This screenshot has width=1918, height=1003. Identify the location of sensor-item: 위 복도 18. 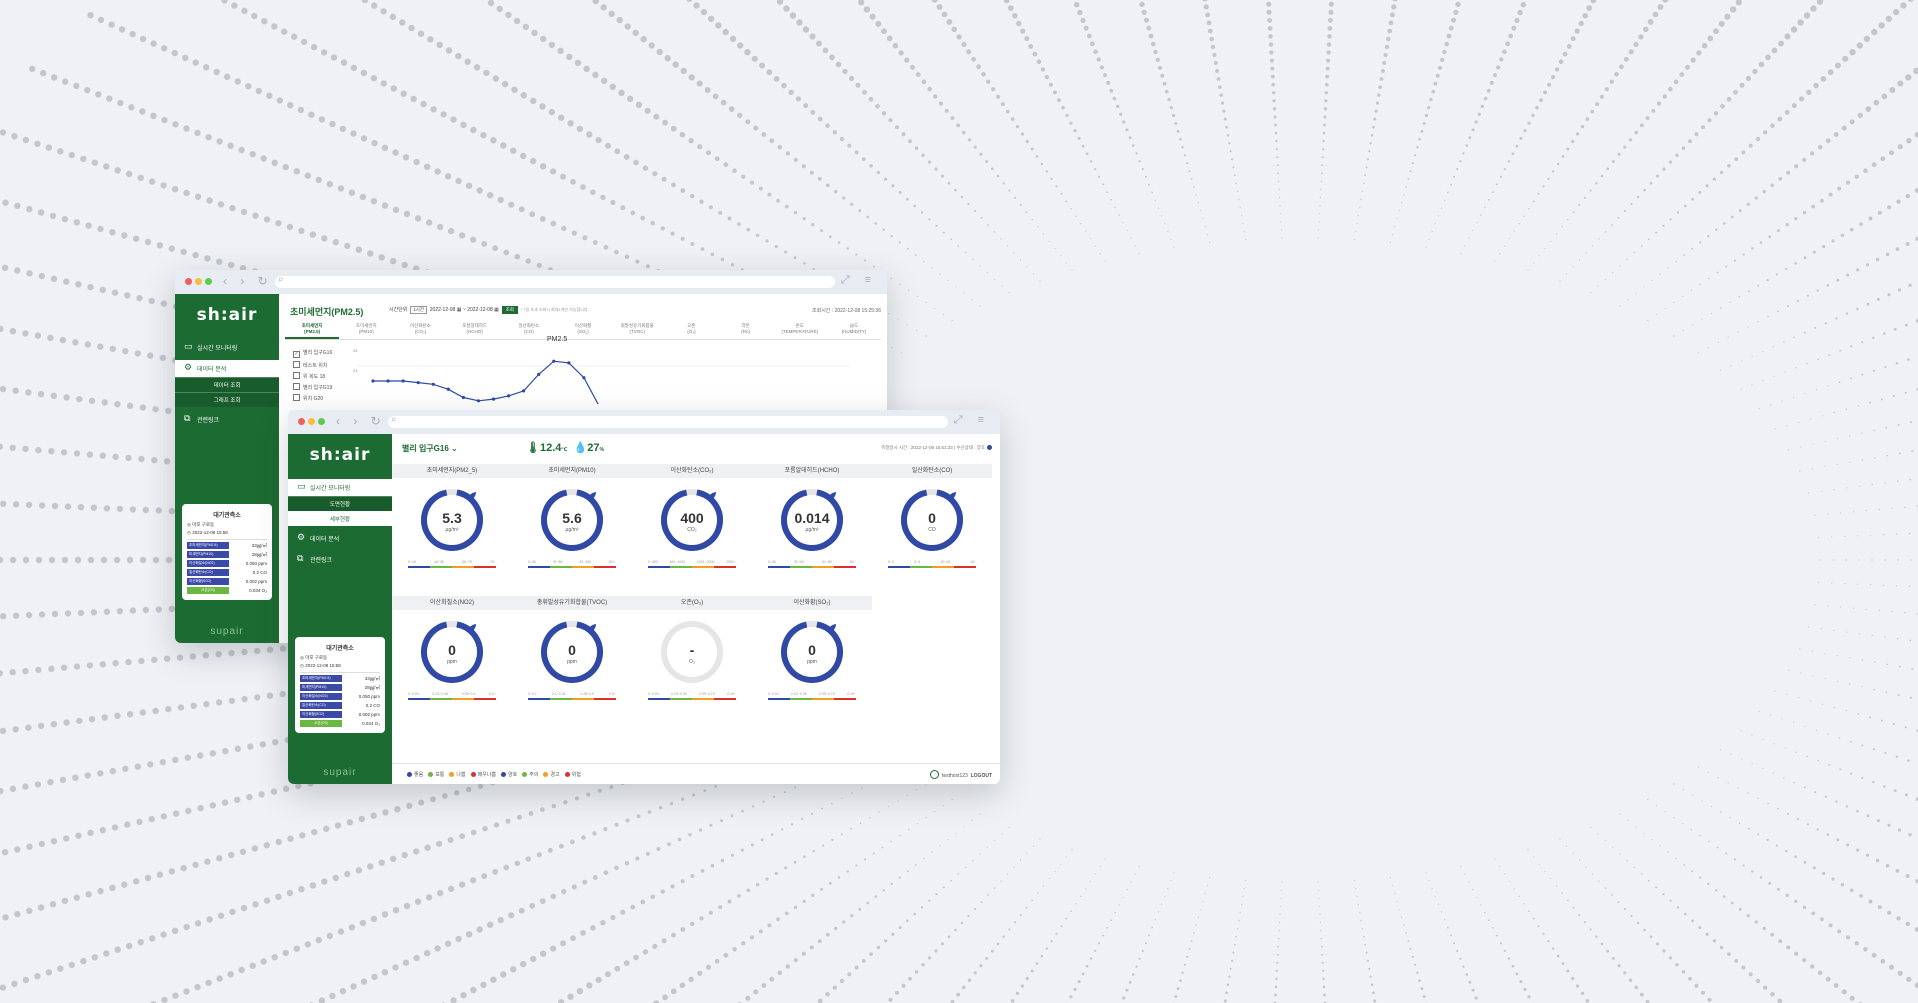
(312, 376).